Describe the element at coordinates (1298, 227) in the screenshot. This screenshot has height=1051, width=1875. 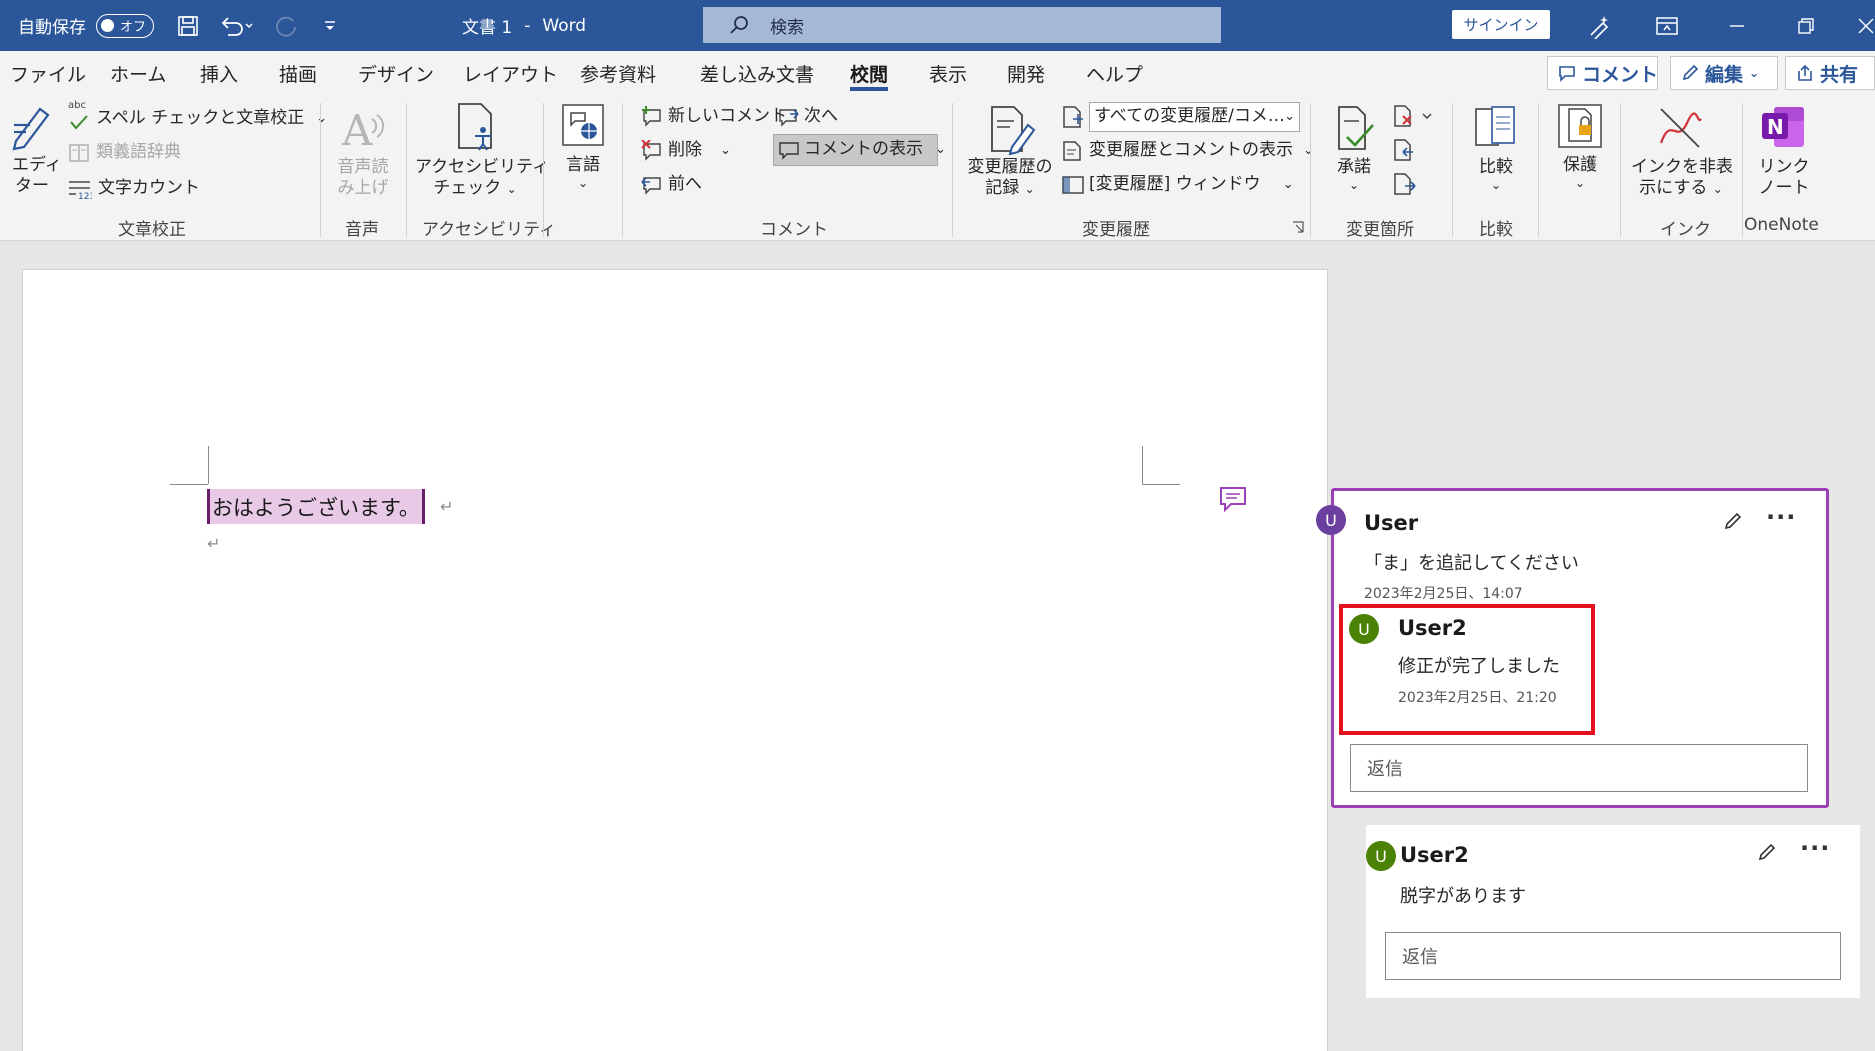
I see `dialog-launcher-icon` at that location.